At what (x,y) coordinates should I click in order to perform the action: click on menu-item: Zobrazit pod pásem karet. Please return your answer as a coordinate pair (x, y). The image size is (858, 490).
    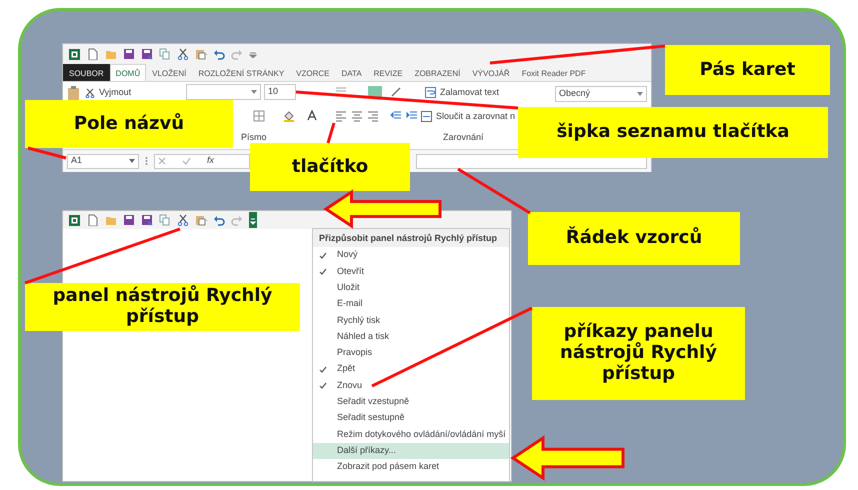
    Looking at the image, I should click on (411, 467).